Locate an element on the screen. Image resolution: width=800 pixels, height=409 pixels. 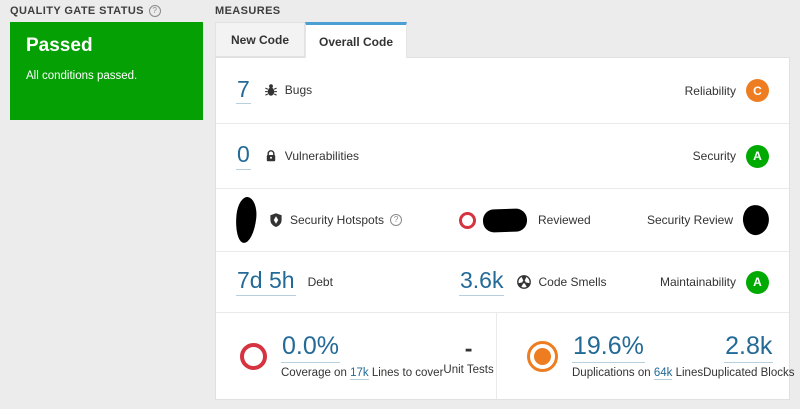
code-smells-label-group: Code Smells is located at coordinates (561, 282).